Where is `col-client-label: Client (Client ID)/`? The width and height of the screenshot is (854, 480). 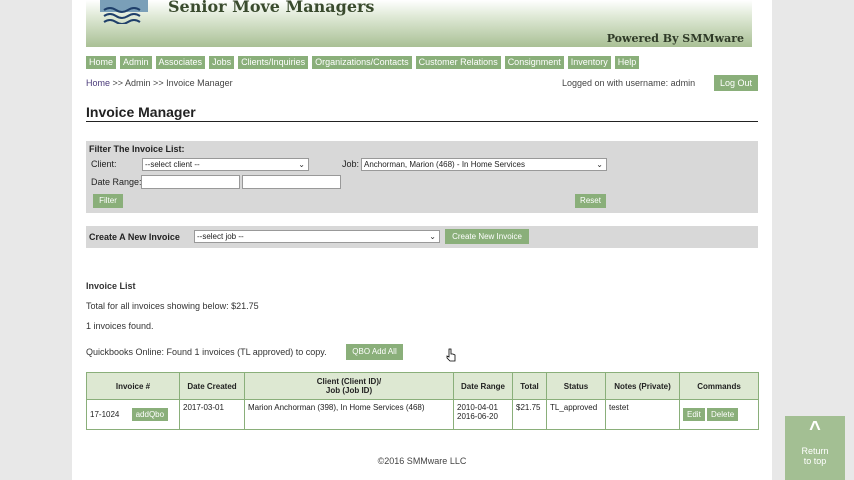 col-client-label: Client (Client ID)/ is located at coordinates (349, 381).